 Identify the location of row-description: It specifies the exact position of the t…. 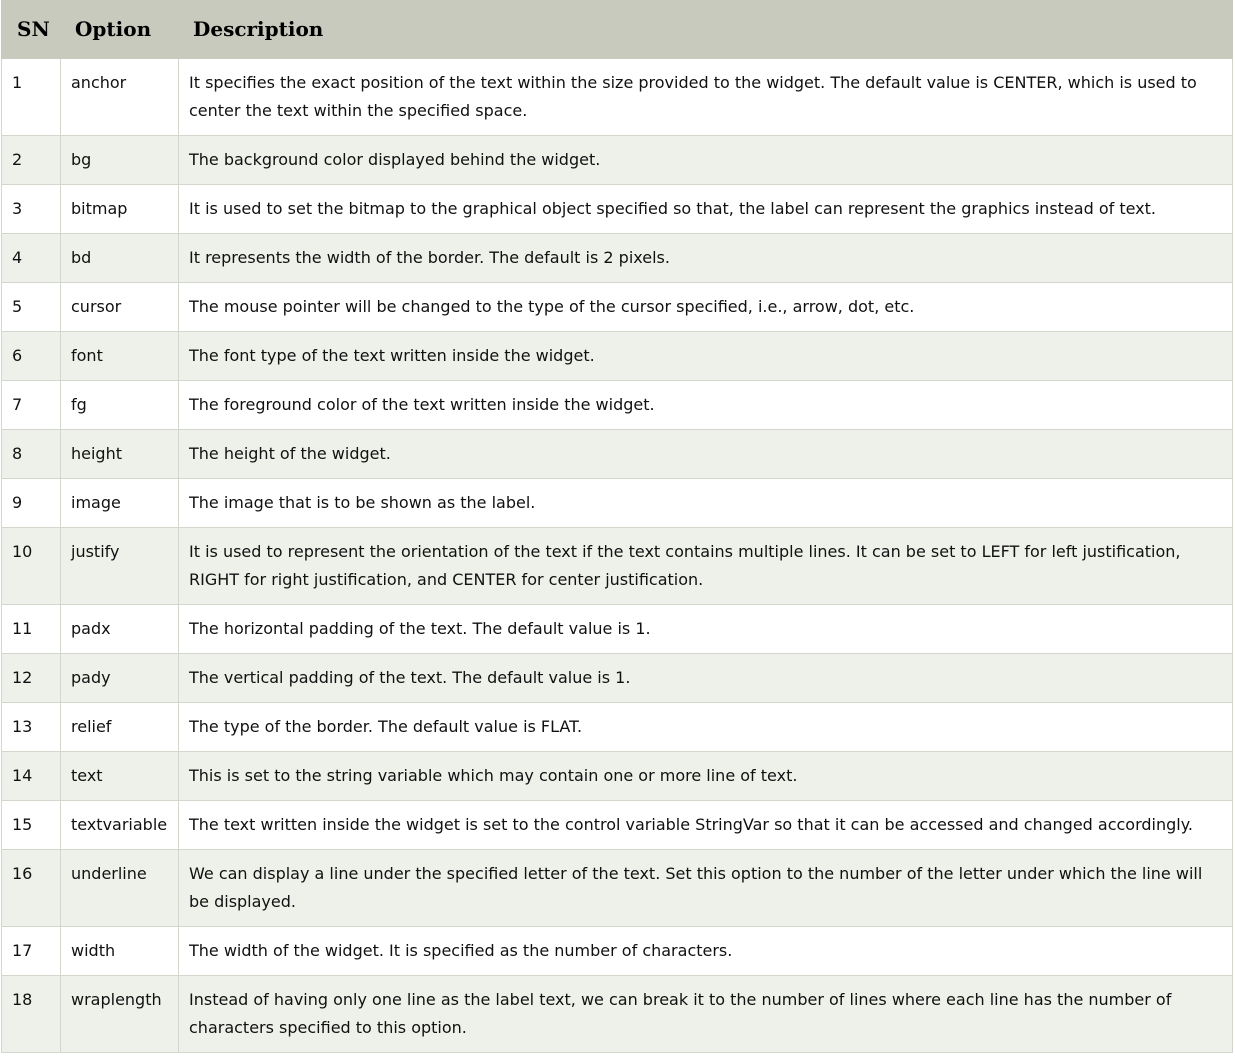
(705, 97).